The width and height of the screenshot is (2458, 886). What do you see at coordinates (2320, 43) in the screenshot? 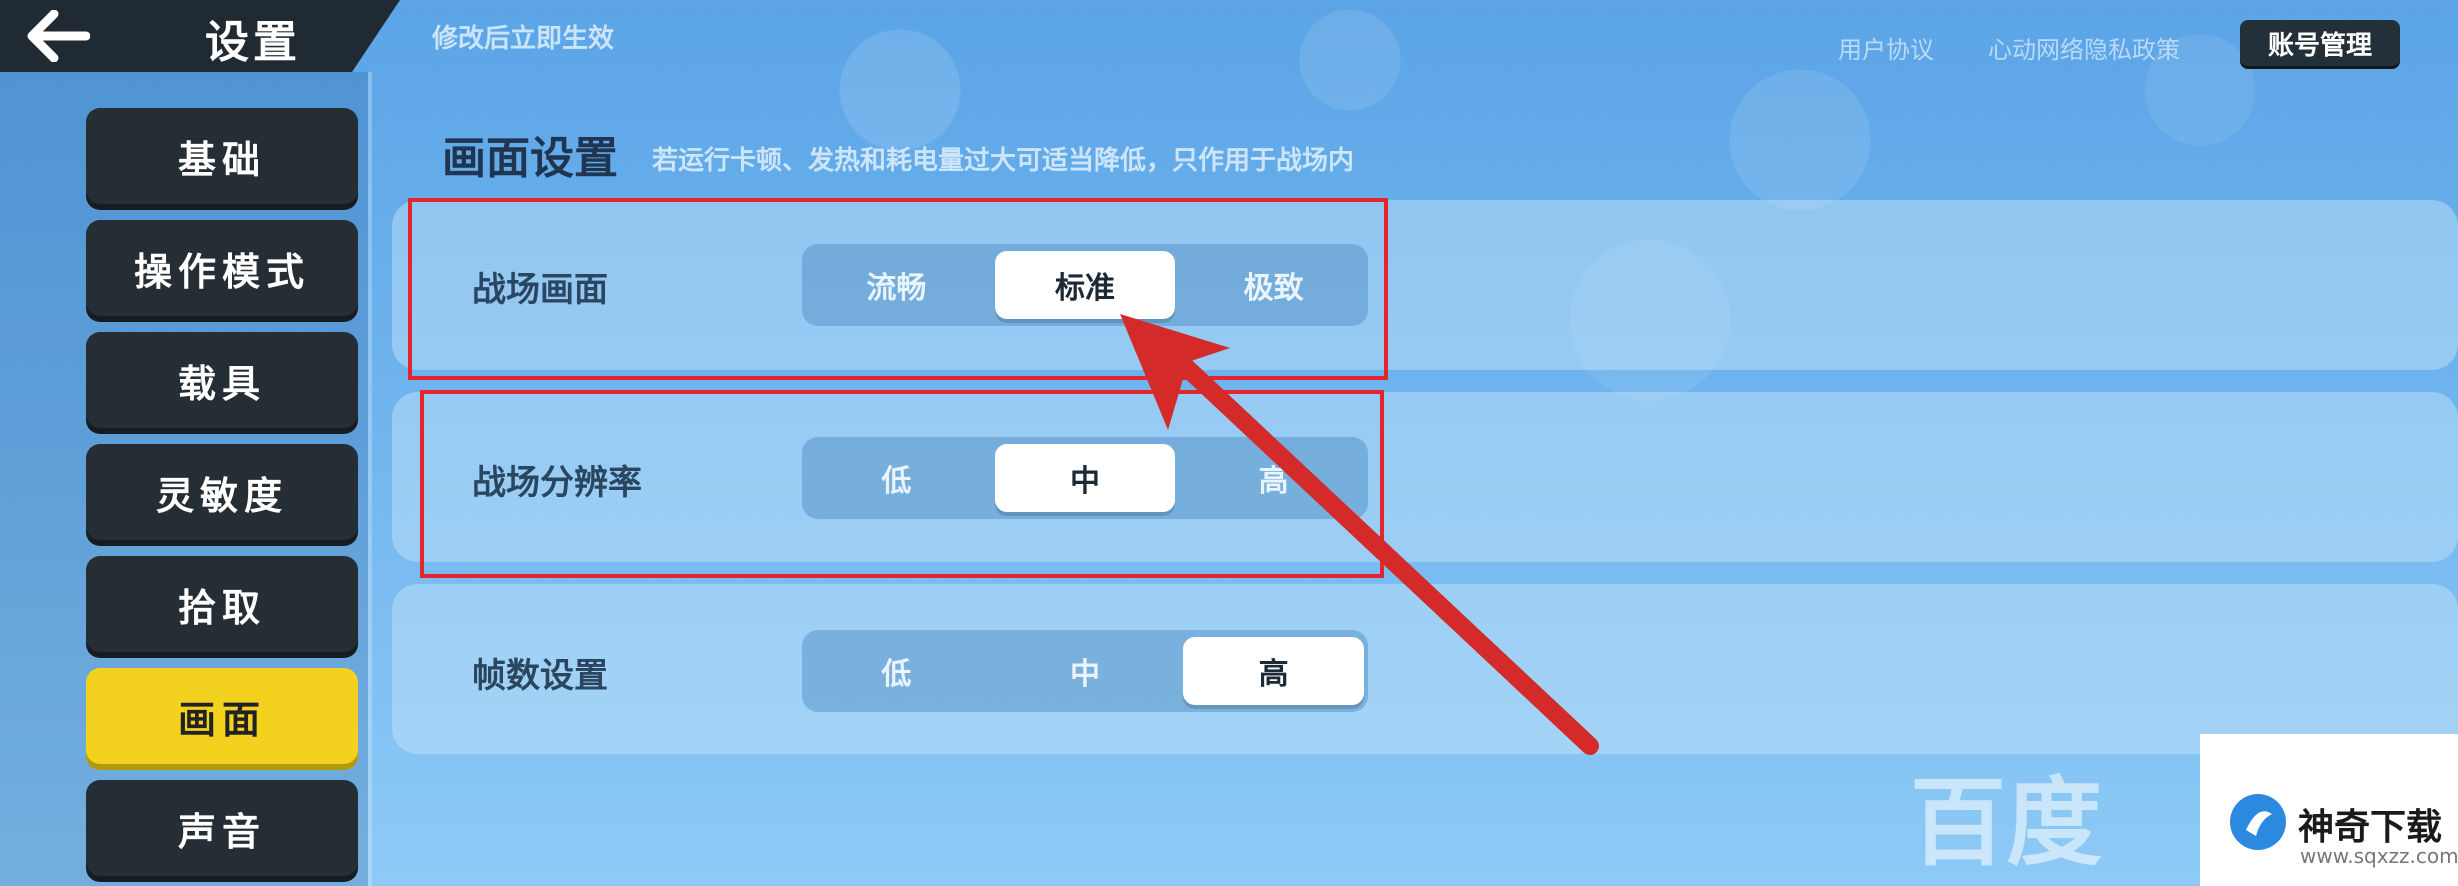
I see `account-management-button: 账号管理` at bounding box center [2320, 43].